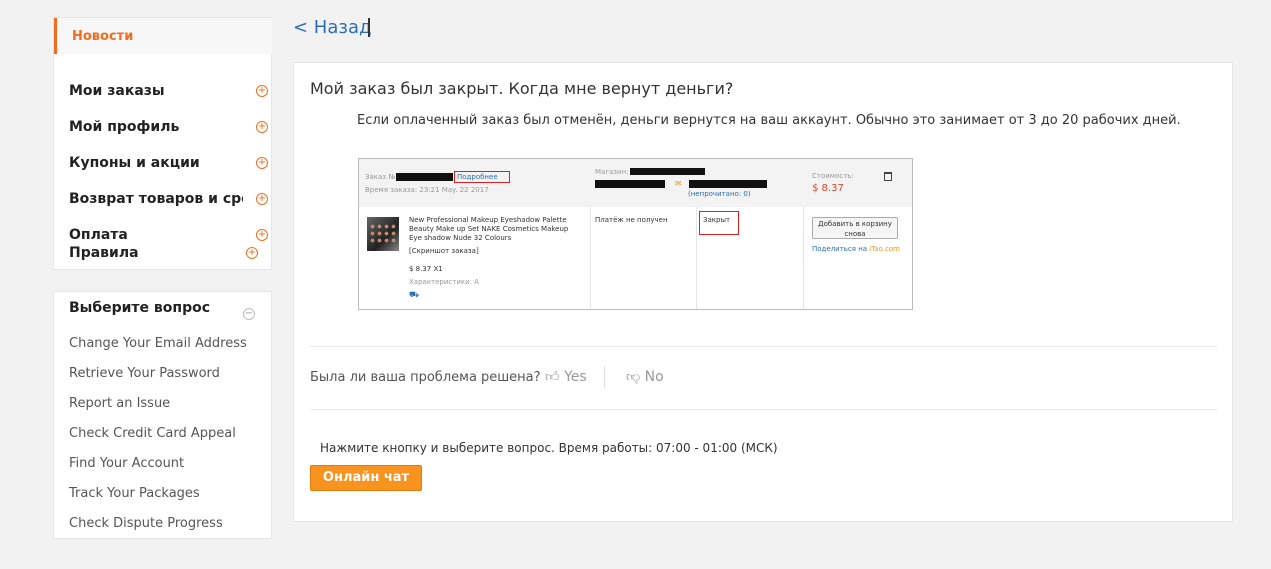 This screenshot has width=1271, height=569. I want to click on question-link: Check Credit Card Appeal, so click(152, 433).